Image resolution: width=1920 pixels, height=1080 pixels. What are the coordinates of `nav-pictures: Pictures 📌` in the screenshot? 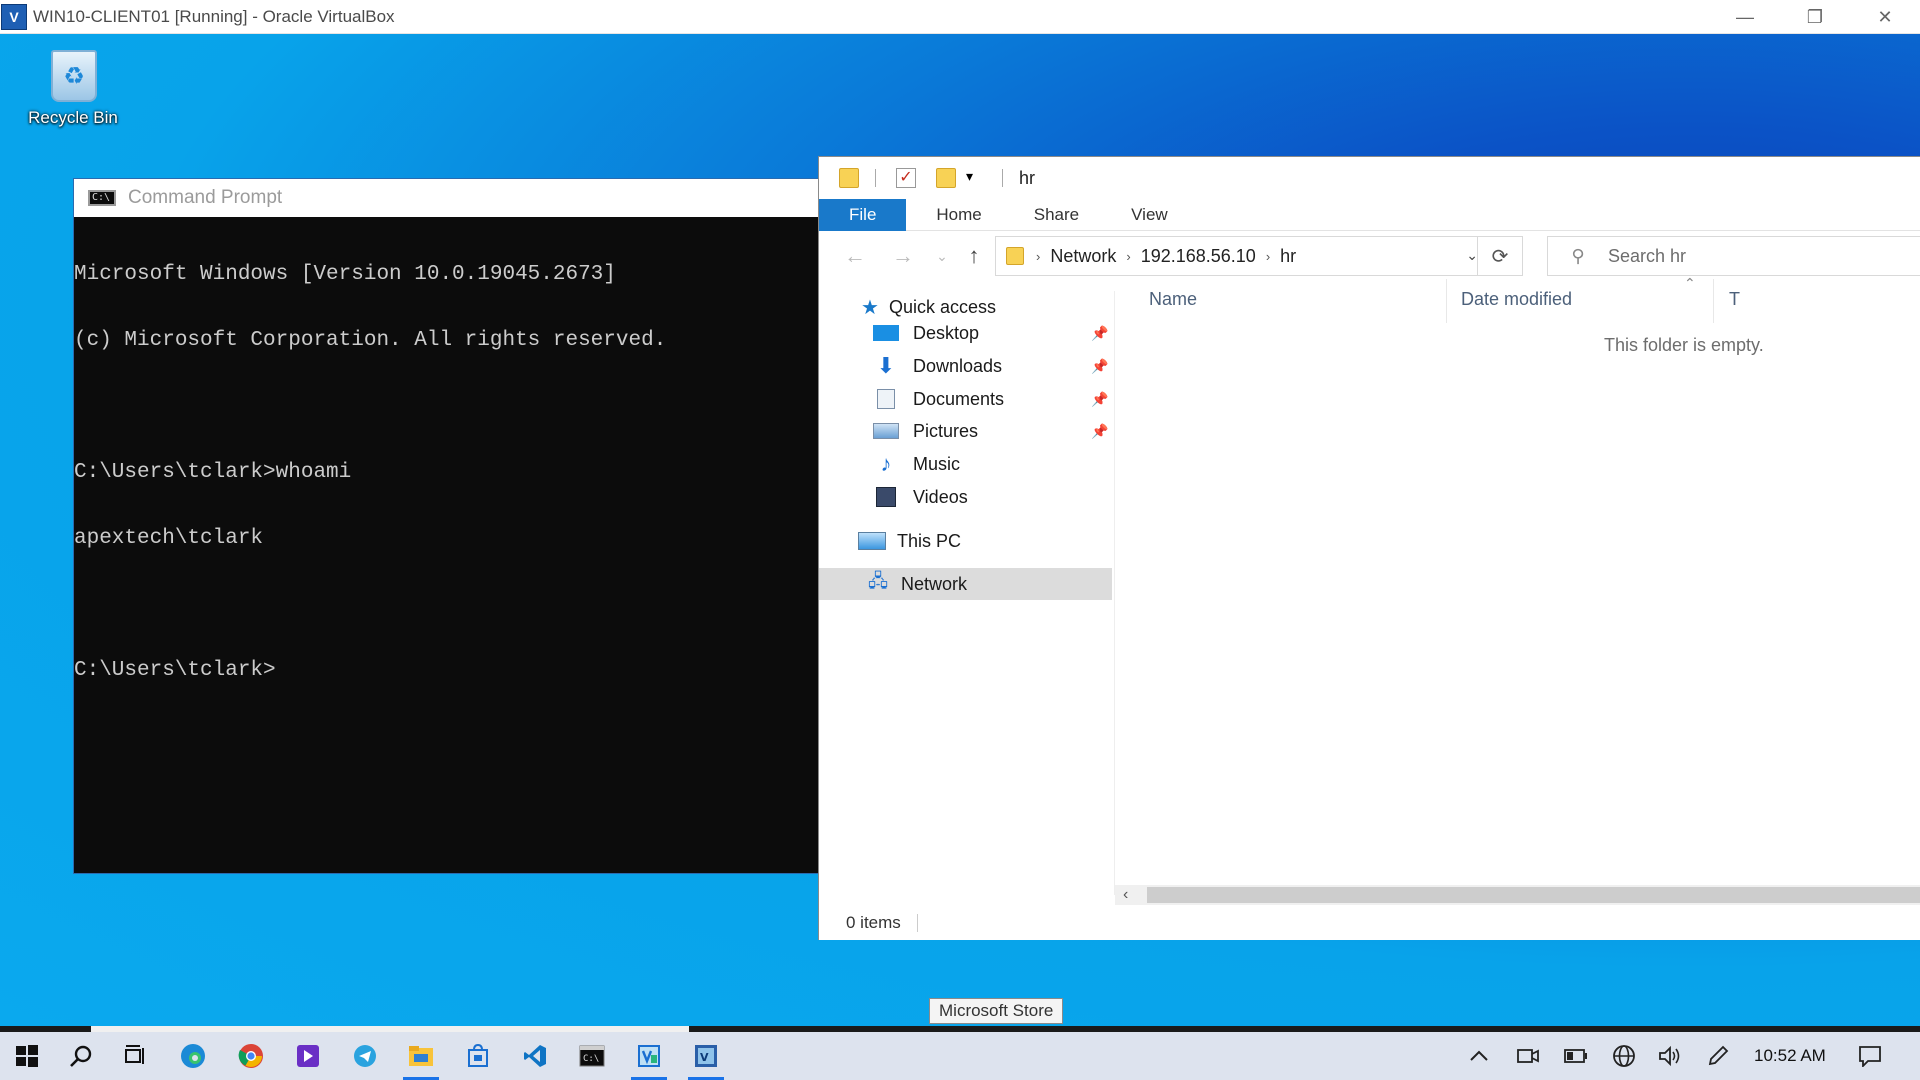 It's located at (994, 431).